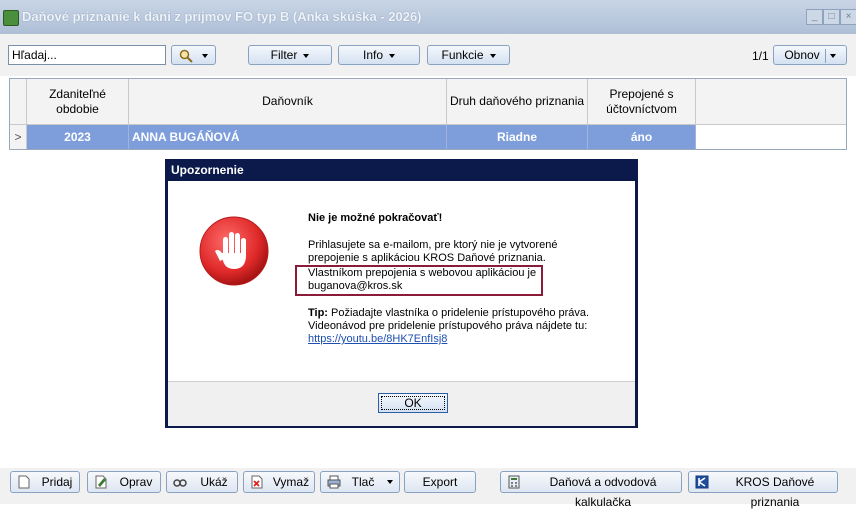 The height and width of the screenshot is (512, 856). Describe the element at coordinates (180, 483) in the screenshot. I see `view-icon` at that location.